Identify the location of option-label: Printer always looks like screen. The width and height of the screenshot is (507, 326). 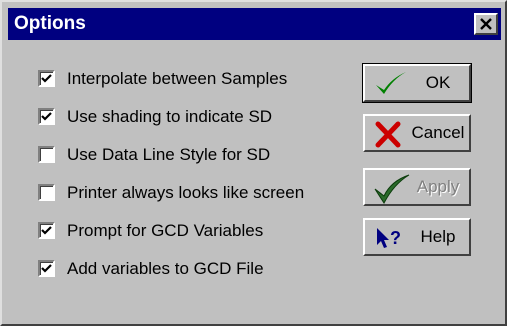
(186, 192).